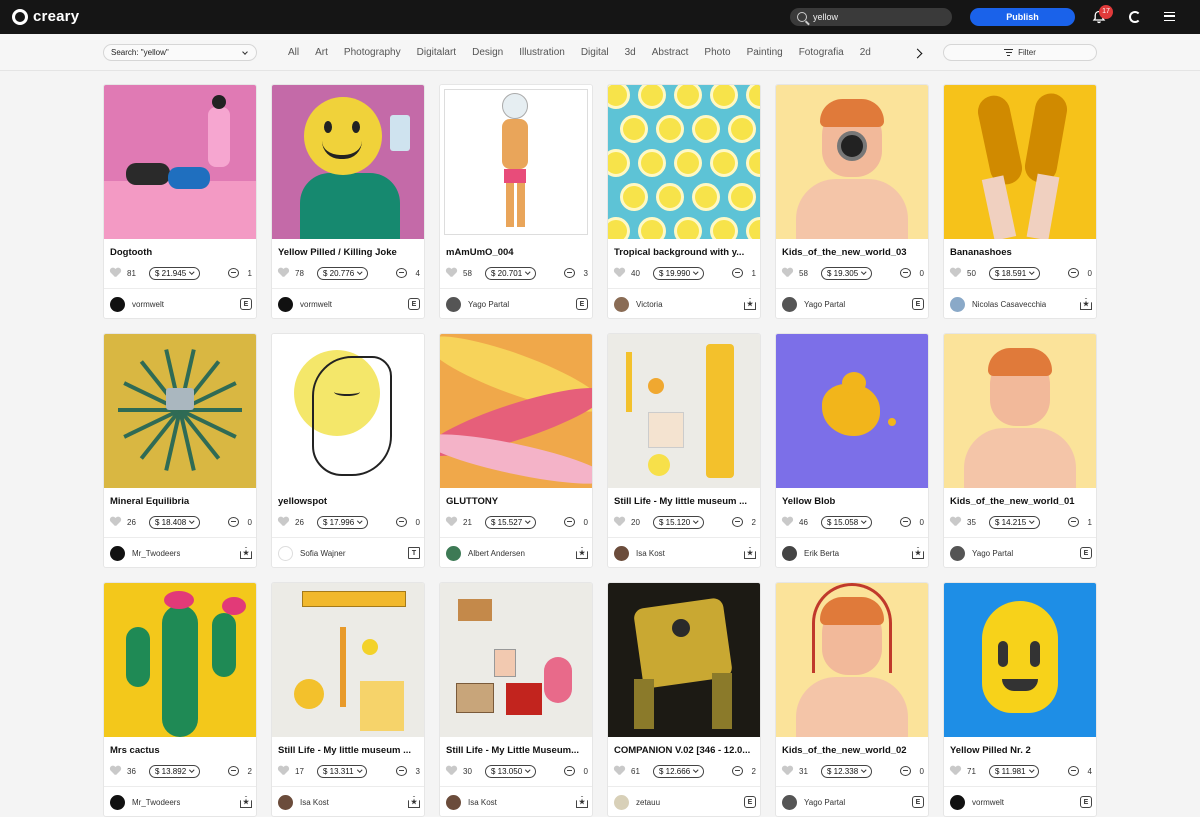 The image size is (1200, 817). What do you see at coordinates (181, 252) in the screenshot?
I see `artwork-title: Dogtooth` at bounding box center [181, 252].